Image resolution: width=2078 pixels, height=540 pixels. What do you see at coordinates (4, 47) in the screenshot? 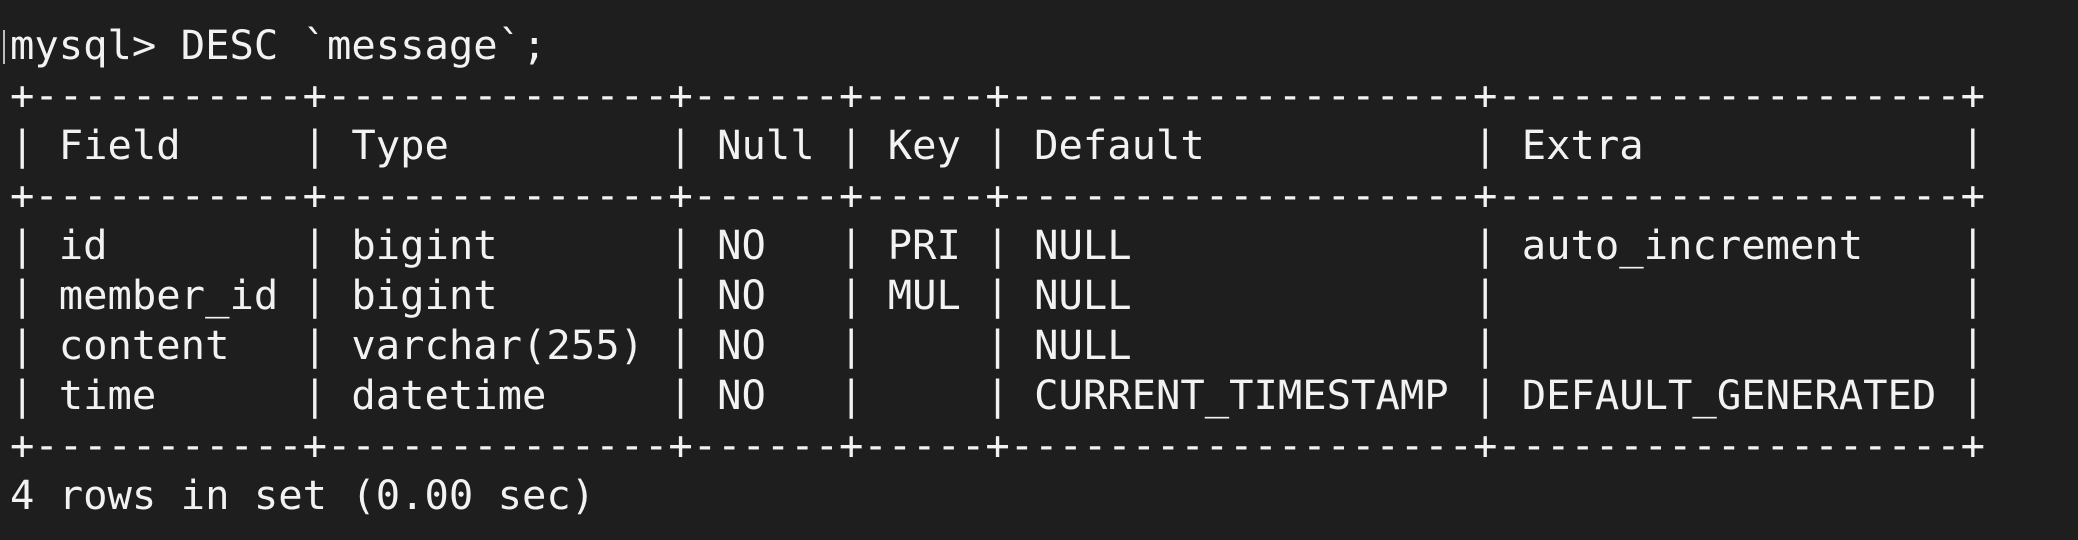
I see `cursor-mark` at bounding box center [4, 47].